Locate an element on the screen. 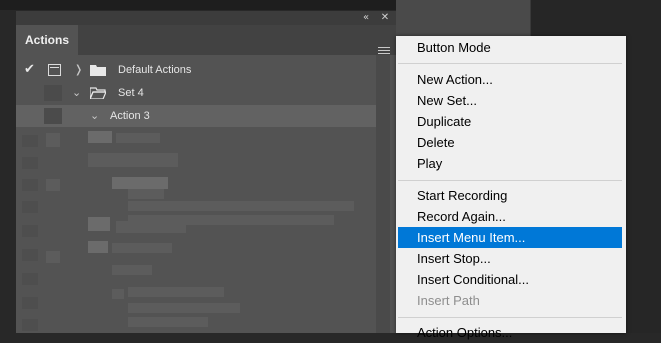 This screenshot has width=661, height=343. menu-item-delete: Delete is located at coordinates (510, 142).